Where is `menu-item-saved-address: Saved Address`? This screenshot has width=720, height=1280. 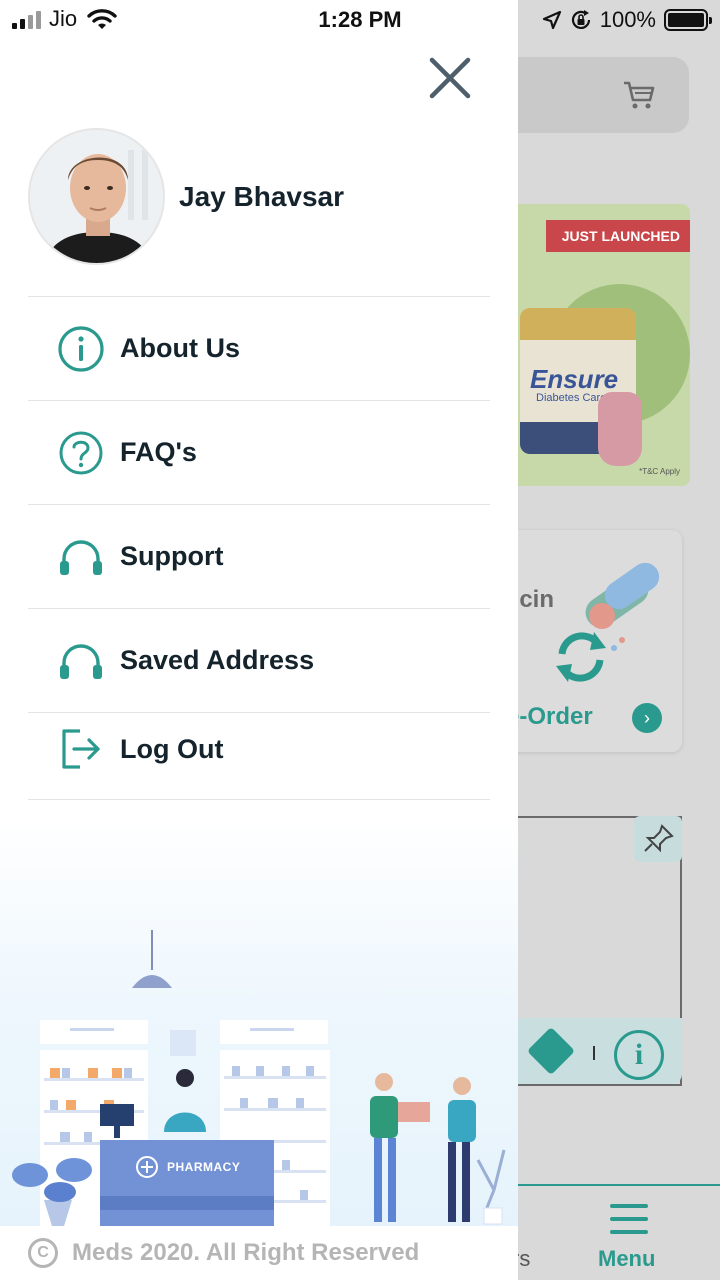
menu-item-saved-address: Saved Address is located at coordinates (259, 660).